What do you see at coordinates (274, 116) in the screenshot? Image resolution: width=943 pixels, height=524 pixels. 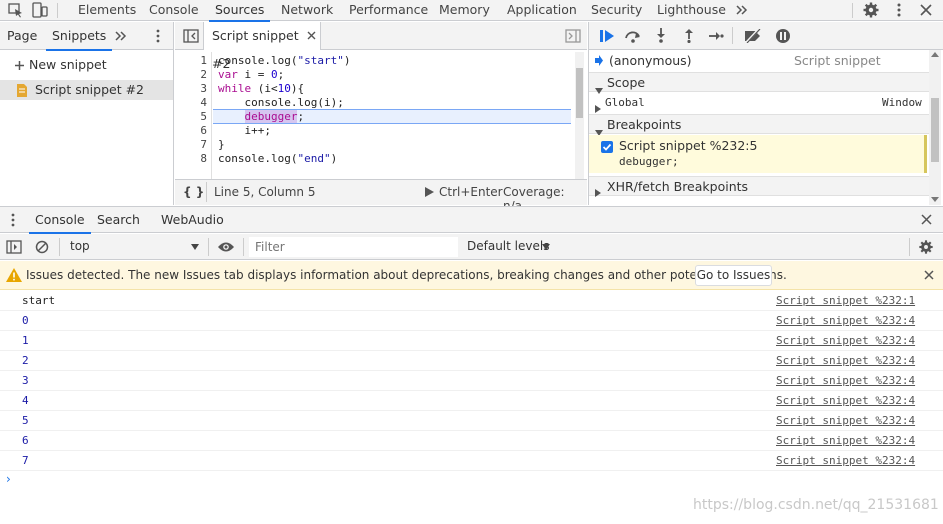 I see `code-line: debugger;` at bounding box center [274, 116].